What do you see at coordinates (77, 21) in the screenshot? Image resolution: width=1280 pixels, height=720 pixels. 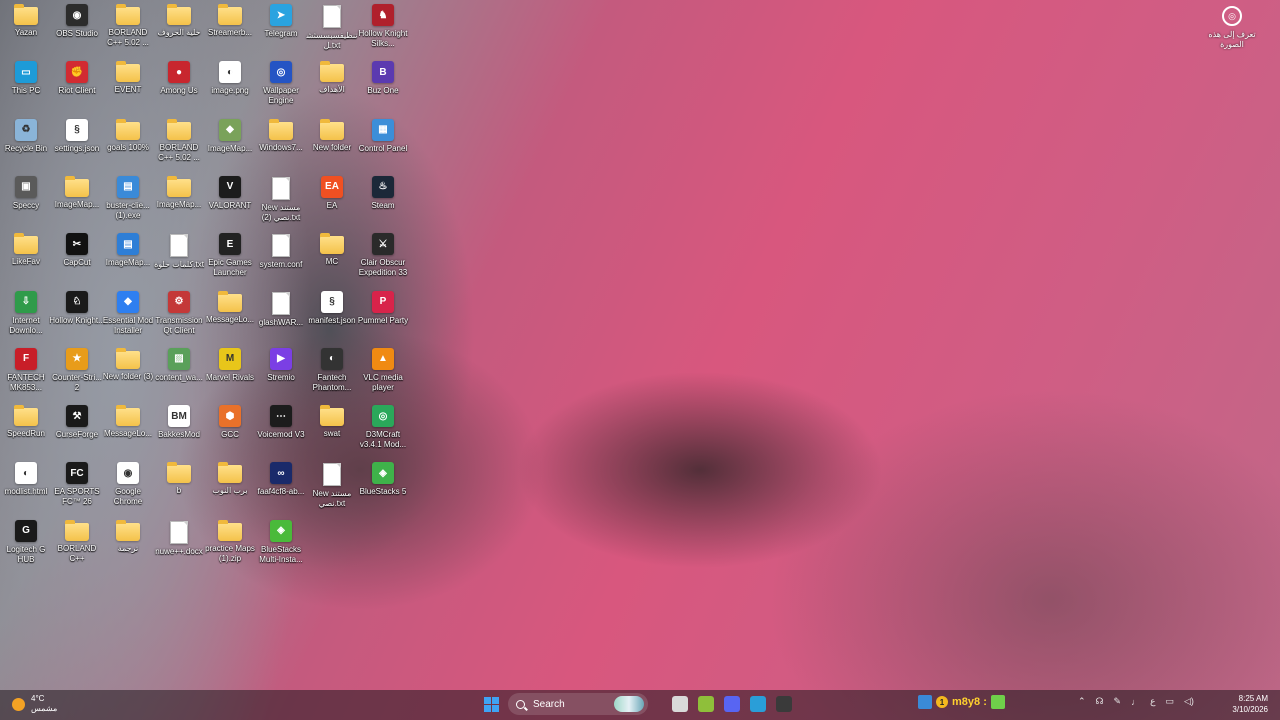 I see `desktop-icon: ◉ OBS Studio` at bounding box center [77, 21].